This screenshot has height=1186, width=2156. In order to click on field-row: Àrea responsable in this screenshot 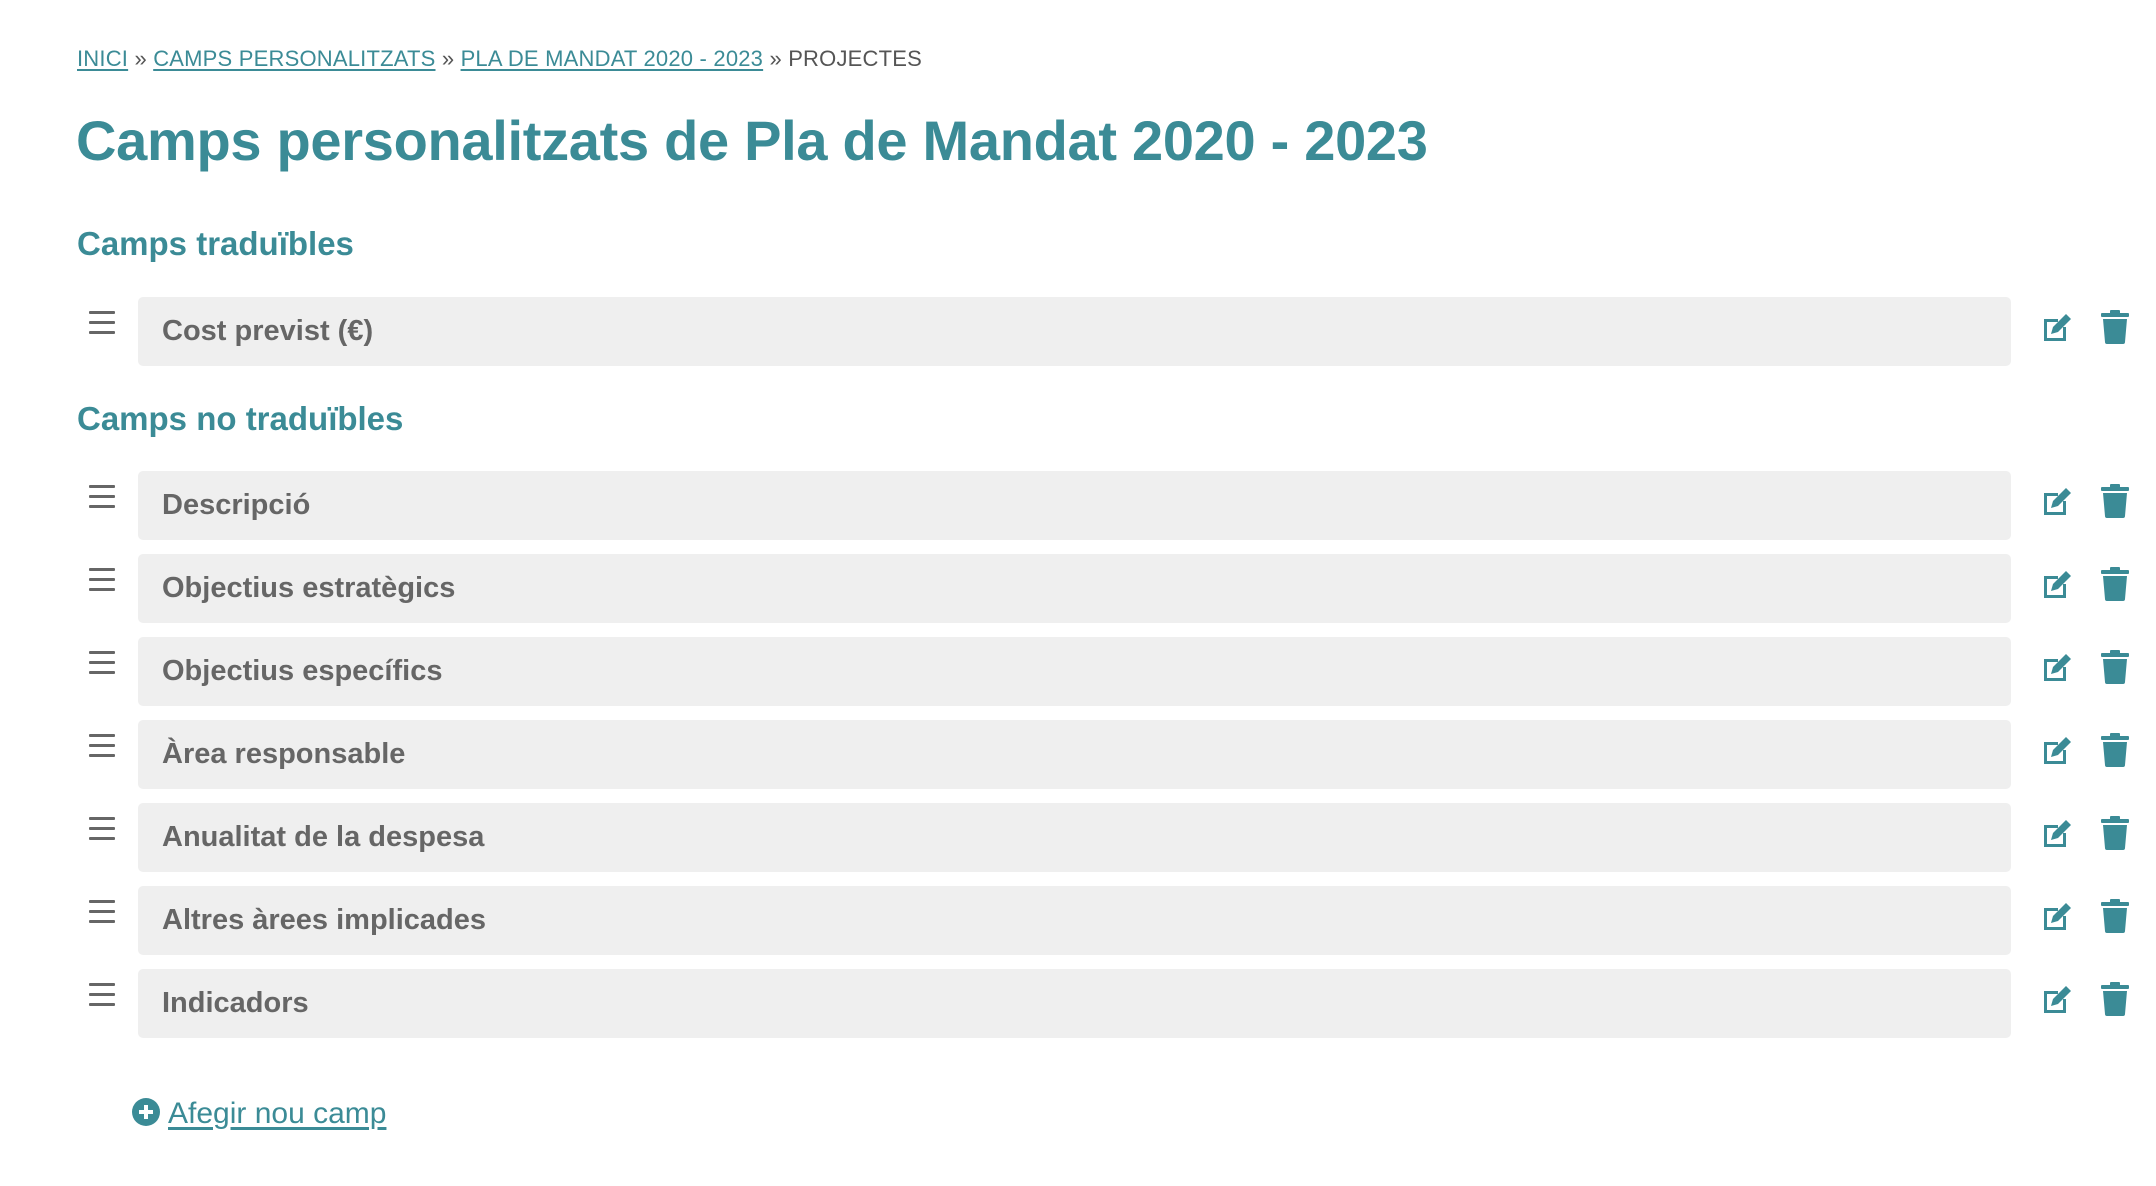, I will do `click(1112, 754)`.